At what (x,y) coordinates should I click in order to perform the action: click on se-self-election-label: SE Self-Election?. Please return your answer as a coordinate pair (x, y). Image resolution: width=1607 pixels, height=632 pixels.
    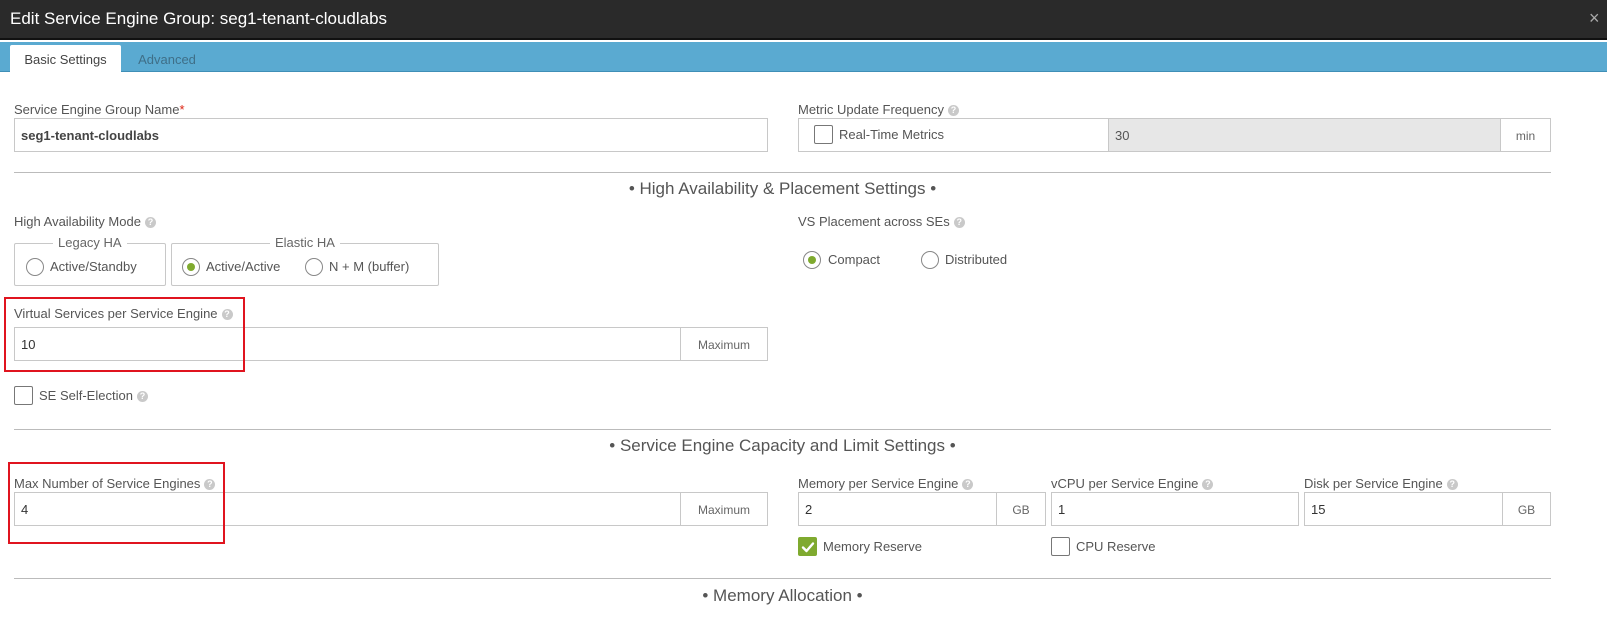
    Looking at the image, I should click on (93, 395).